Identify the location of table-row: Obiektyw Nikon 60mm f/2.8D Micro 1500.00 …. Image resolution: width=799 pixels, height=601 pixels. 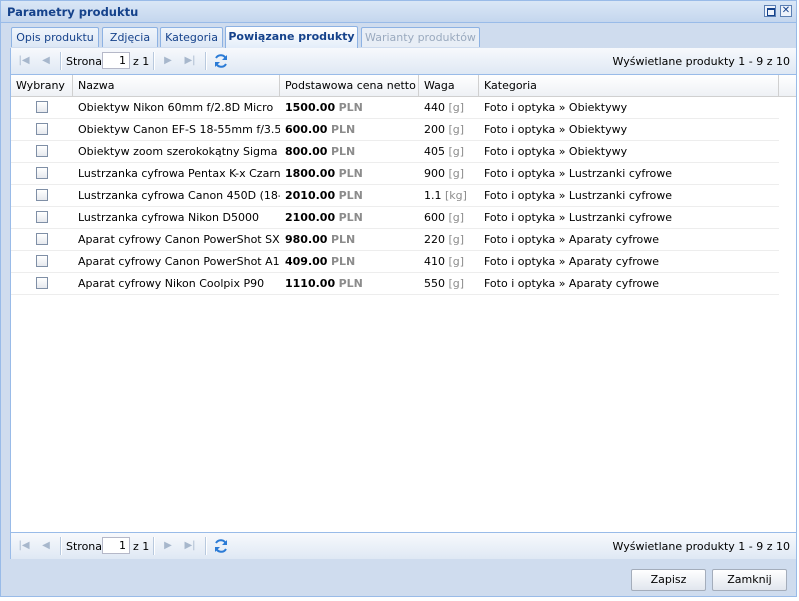
(395, 108).